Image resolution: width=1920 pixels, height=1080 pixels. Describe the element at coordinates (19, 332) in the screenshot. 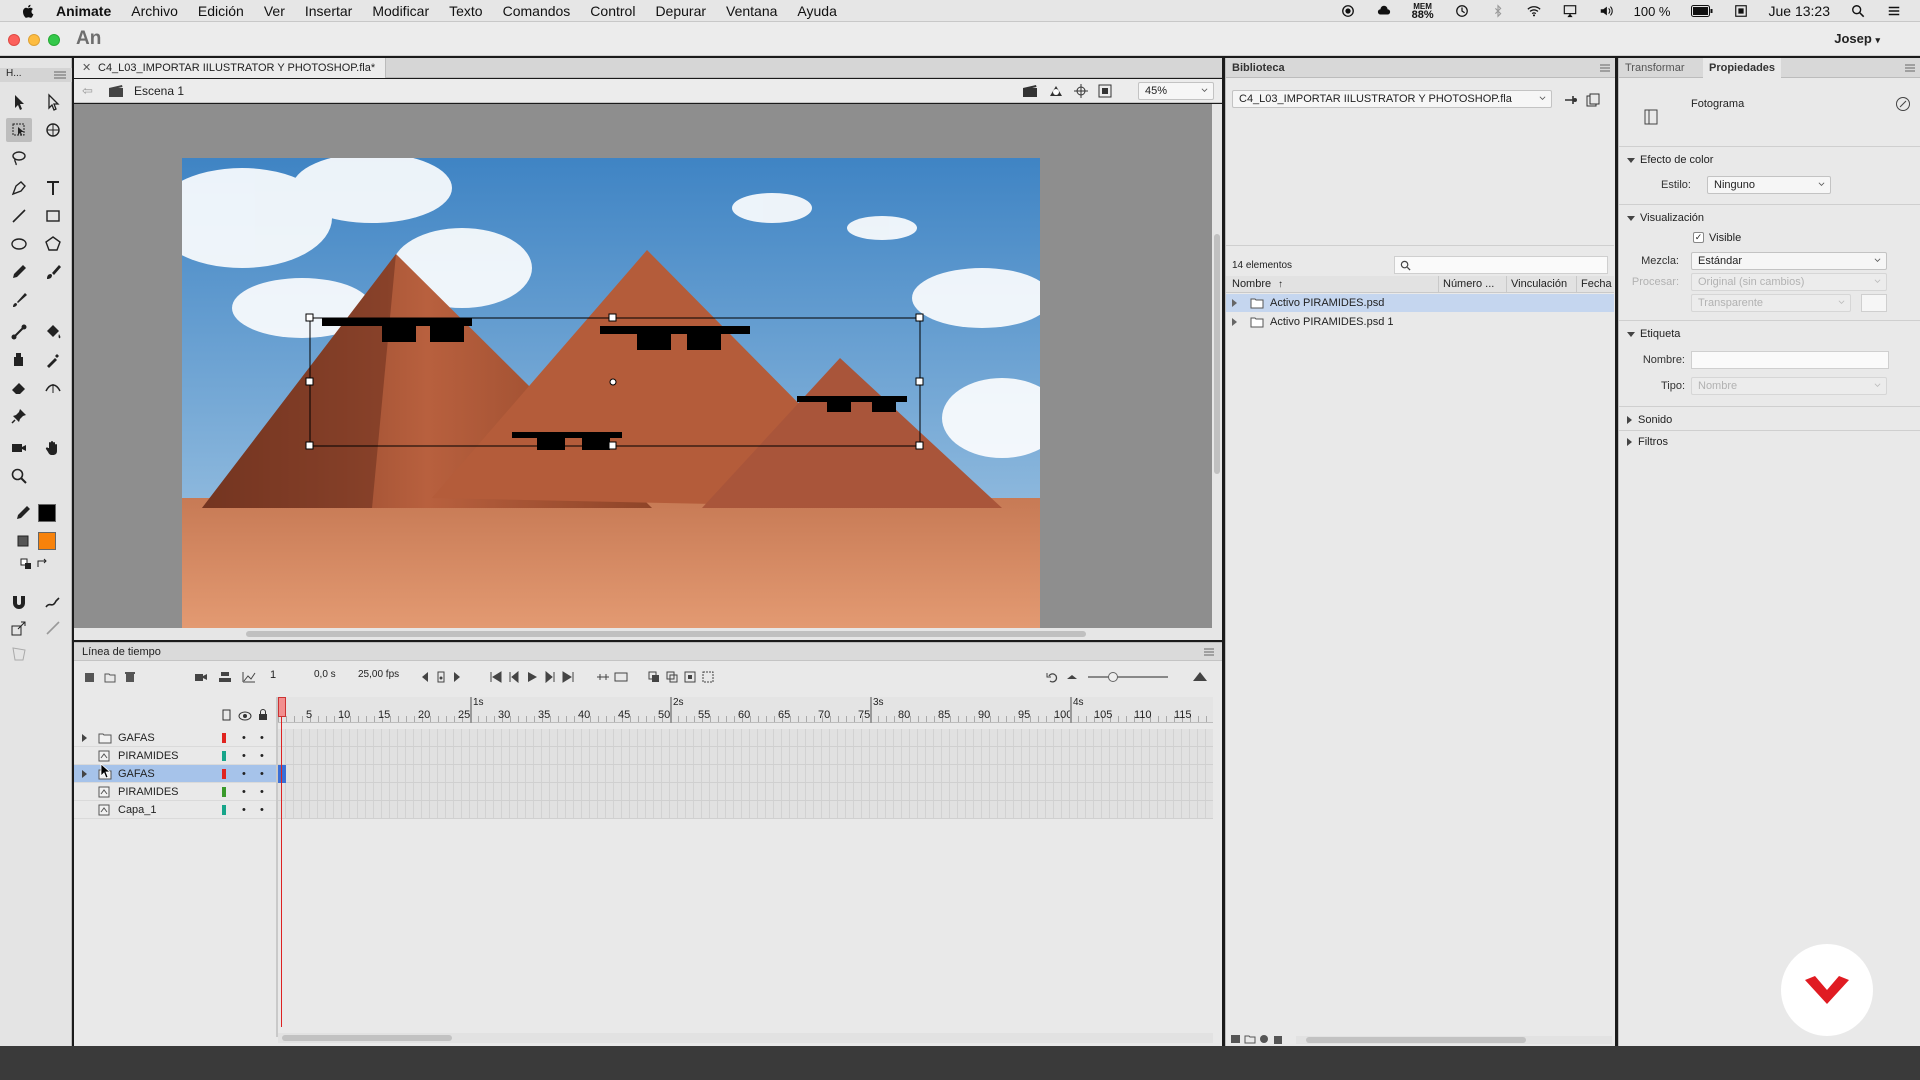

I see `bone-tool` at that location.